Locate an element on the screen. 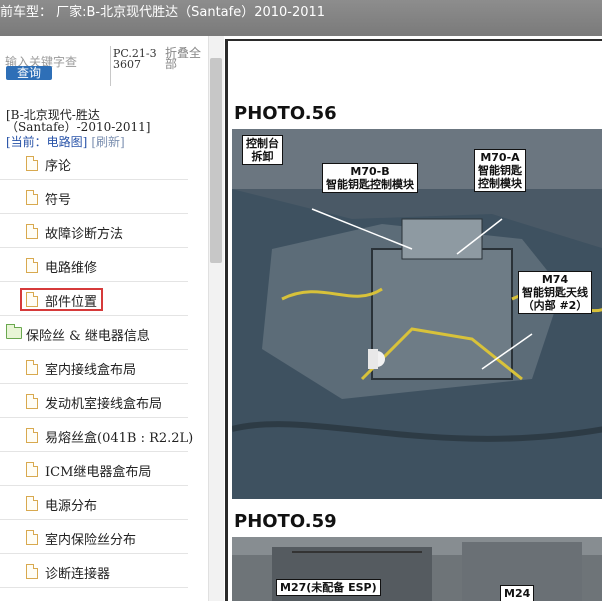 Image resolution: width=602 pixels, height=601 pixels. tree-item-label: 保险丝 & 继电器信息 is located at coordinates (88, 336).